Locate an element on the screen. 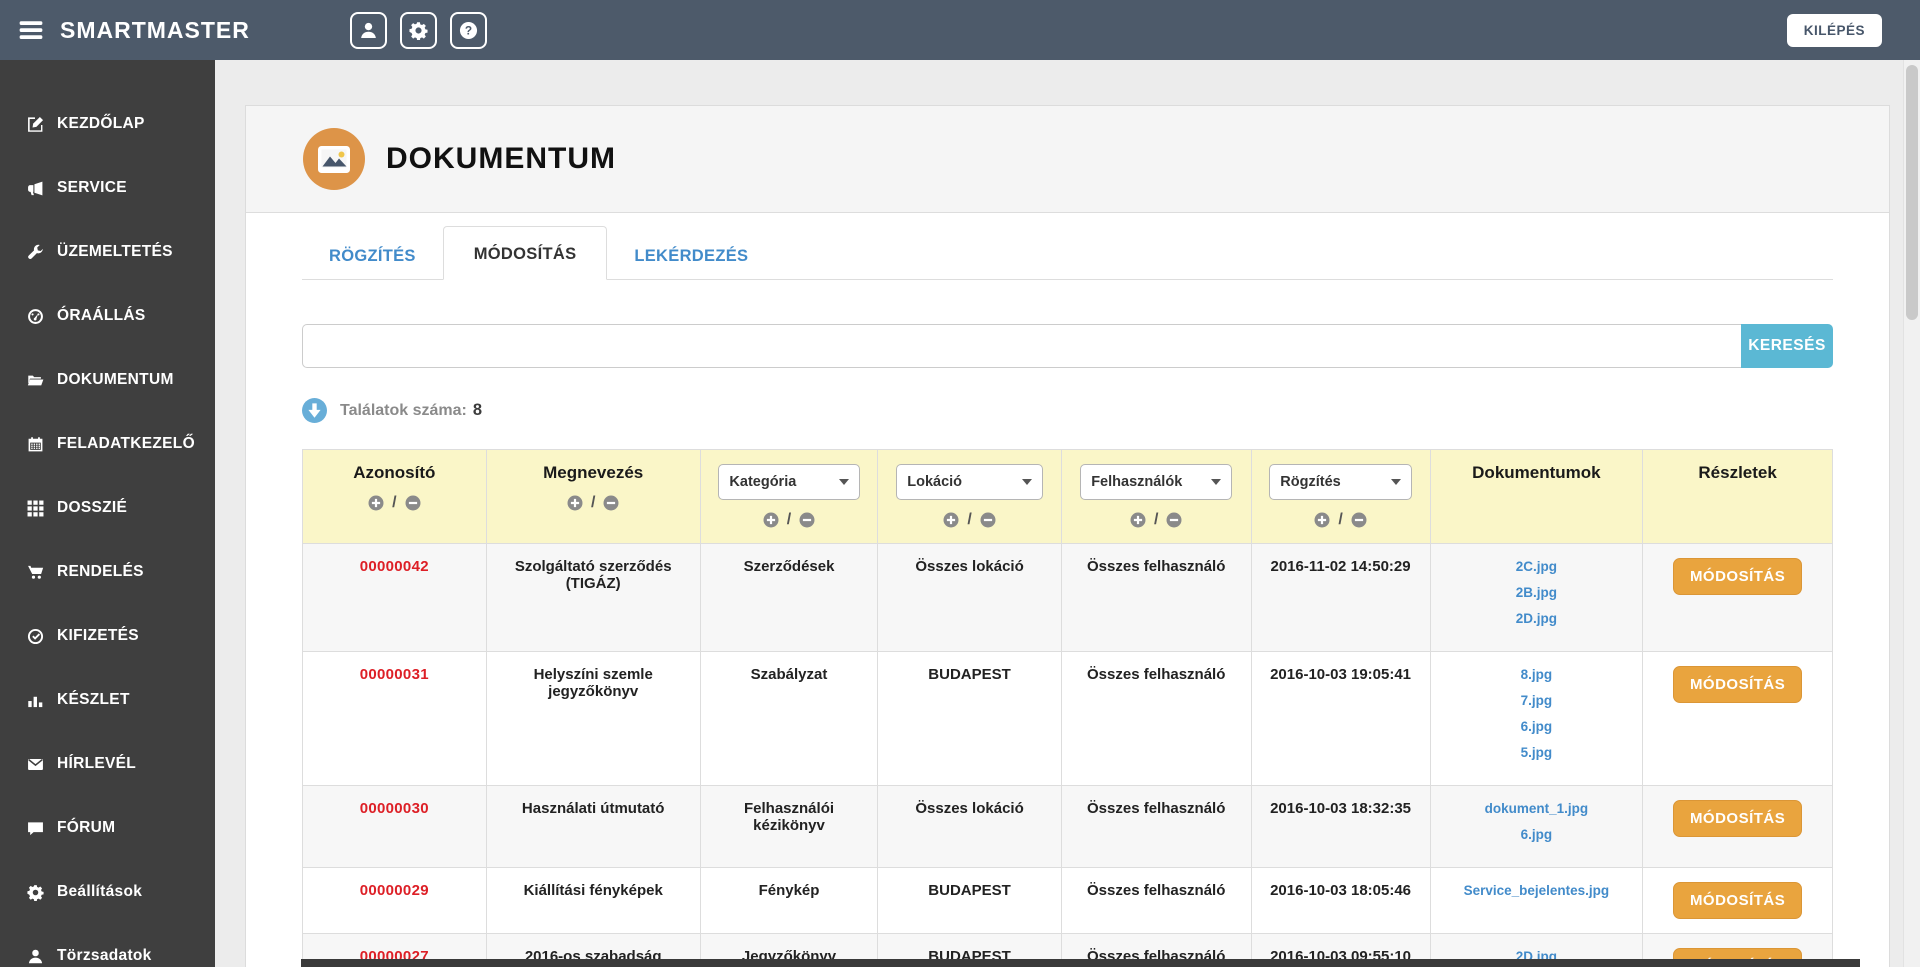 This screenshot has width=1920, height=967. filter-select-kategoria: Kategória is located at coordinates (789, 482).